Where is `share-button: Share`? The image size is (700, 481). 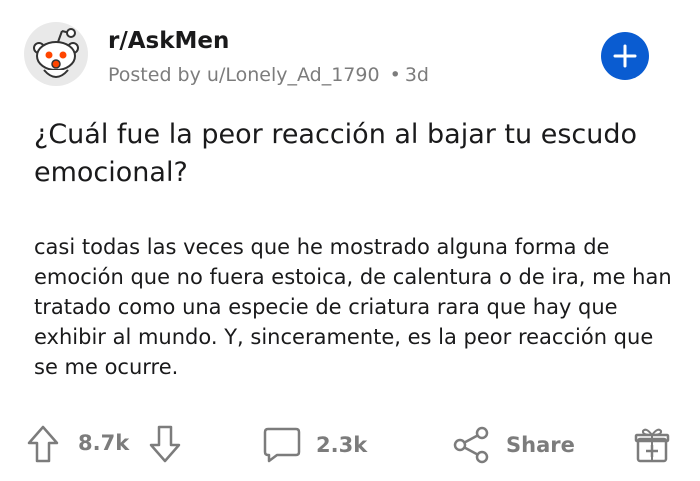
share-button: Share is located at coordinates (513, 445).